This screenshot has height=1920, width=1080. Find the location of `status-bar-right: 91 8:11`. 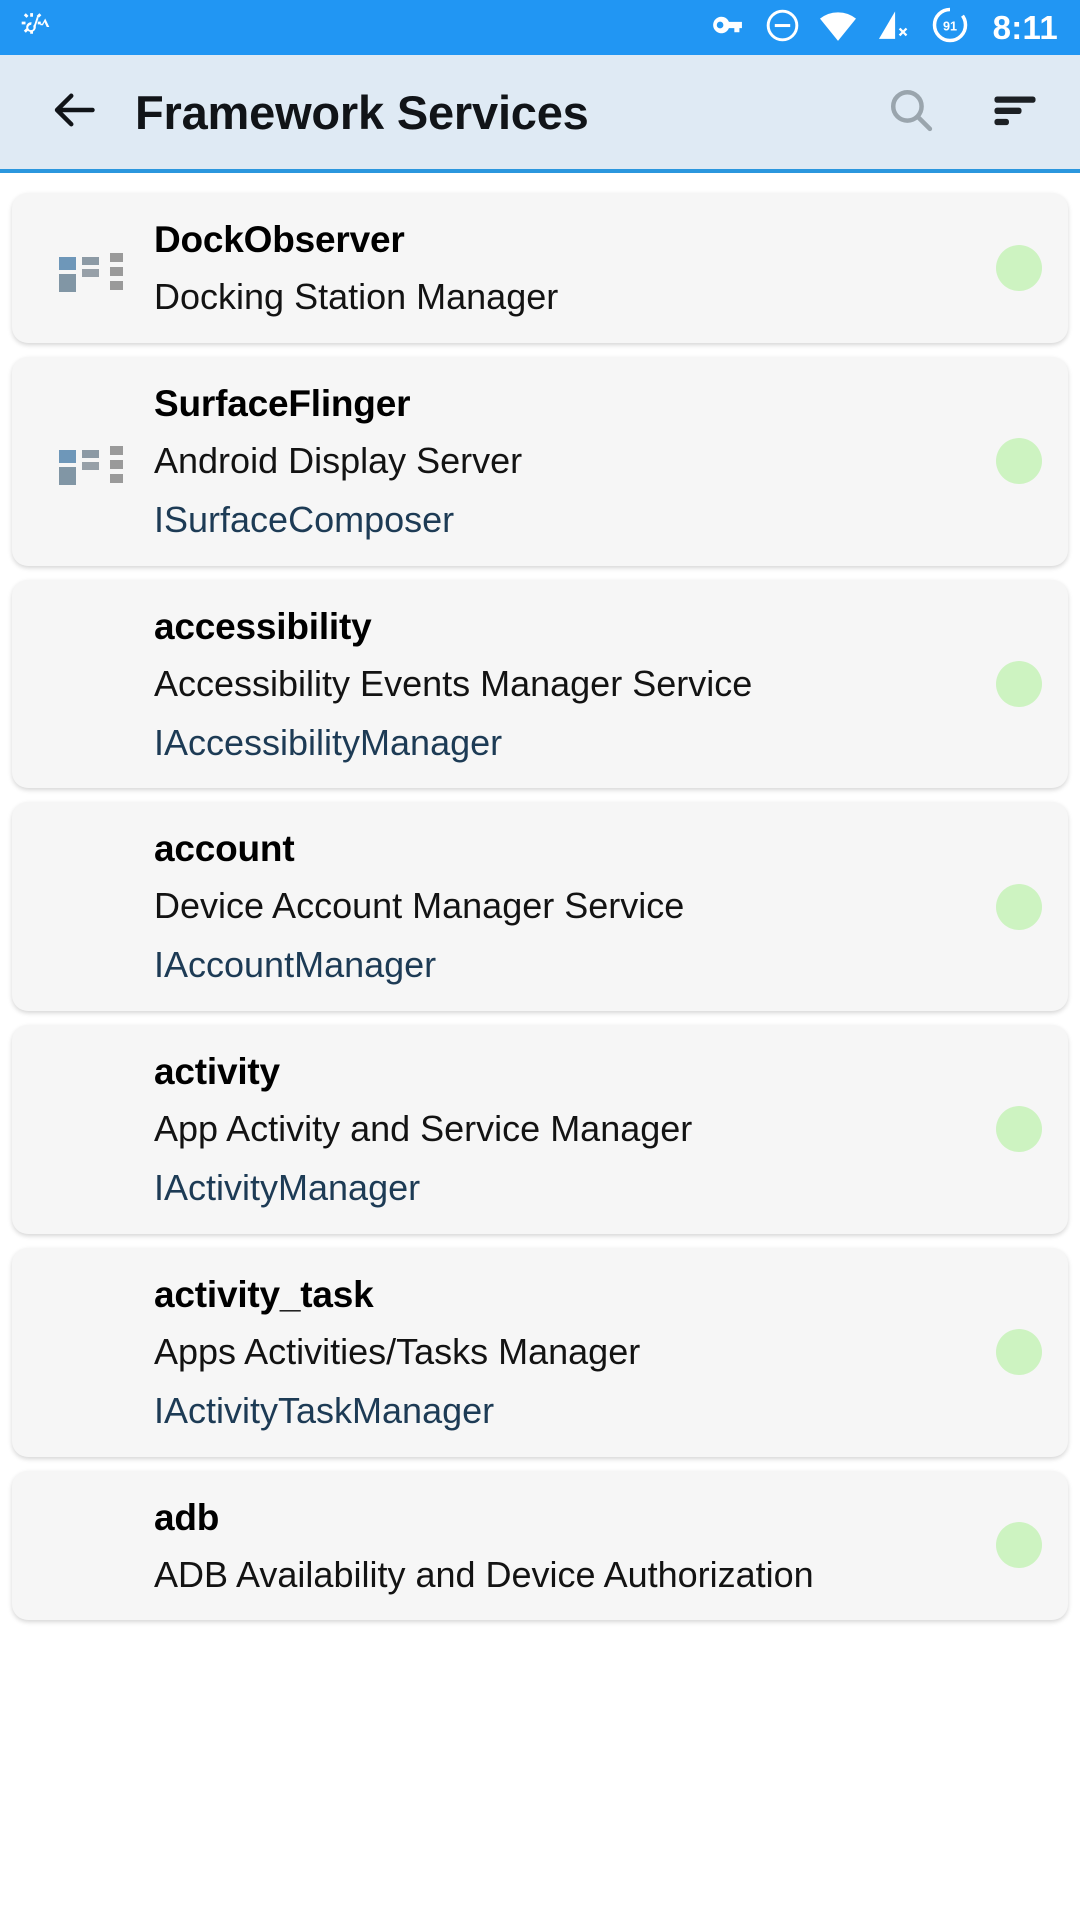

status-bar-right: 91 8:11 is located at coordinates (883, 27).